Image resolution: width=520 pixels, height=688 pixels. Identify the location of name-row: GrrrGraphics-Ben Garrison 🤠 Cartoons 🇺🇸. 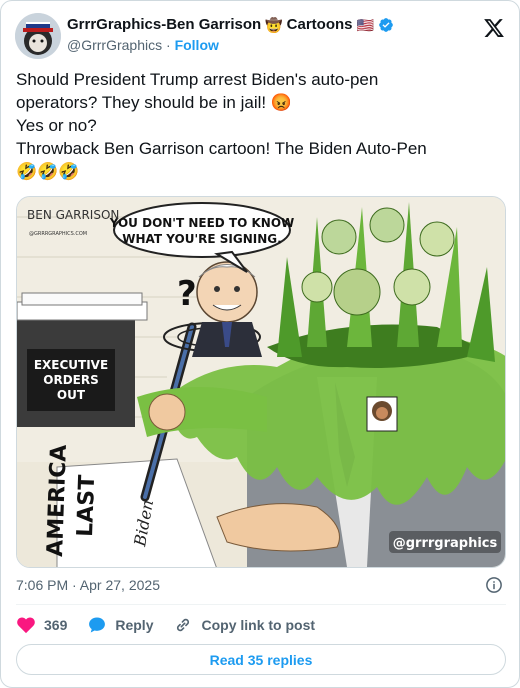
(230, 24).